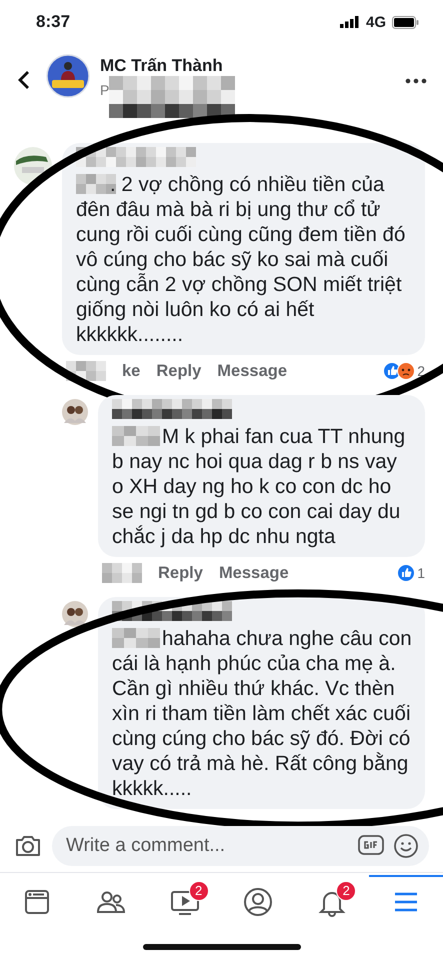 This screenshot has width=443, height=960. I want to click on camera-button, so click(28, 846).